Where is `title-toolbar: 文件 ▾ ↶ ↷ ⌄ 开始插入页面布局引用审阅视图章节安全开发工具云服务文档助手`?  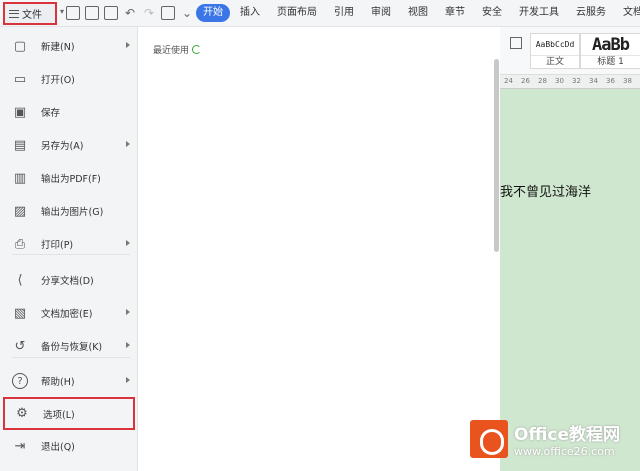
title-toolbar: 文件 ▾ ↶ ↷ ⌄ 开始插入页面布局引用审阅视图章节安全开发工具云服务文档助手 is located at coordinates (320, 13).